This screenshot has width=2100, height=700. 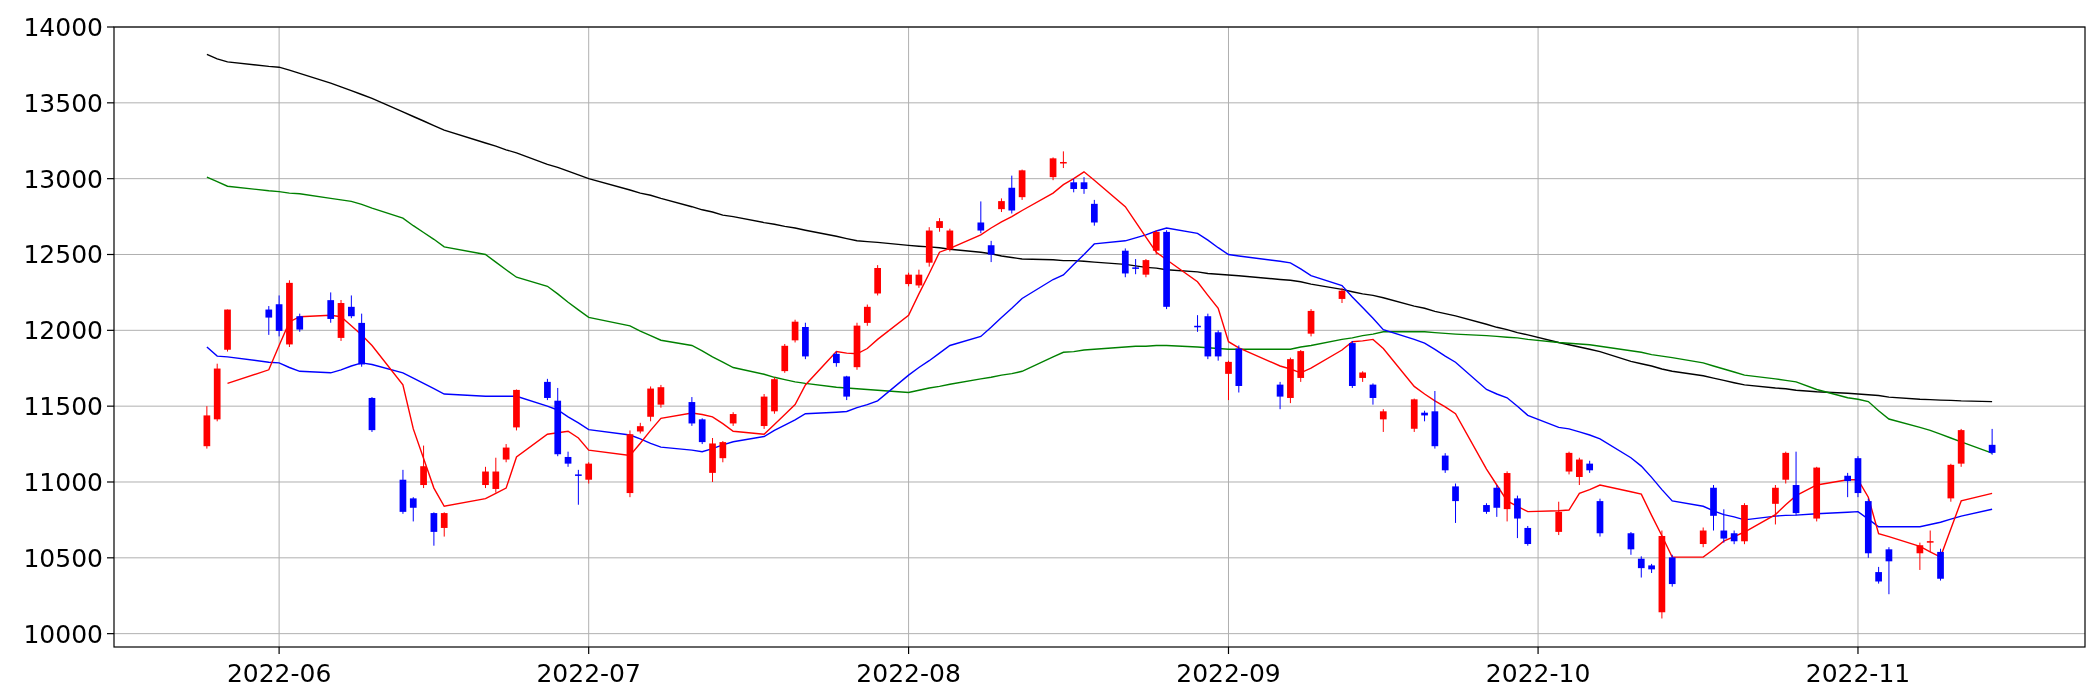 What do you see at coordinates (63, 255) in the screenshot?
I see `tick-label: 12500` at bounding box center [63, 255].